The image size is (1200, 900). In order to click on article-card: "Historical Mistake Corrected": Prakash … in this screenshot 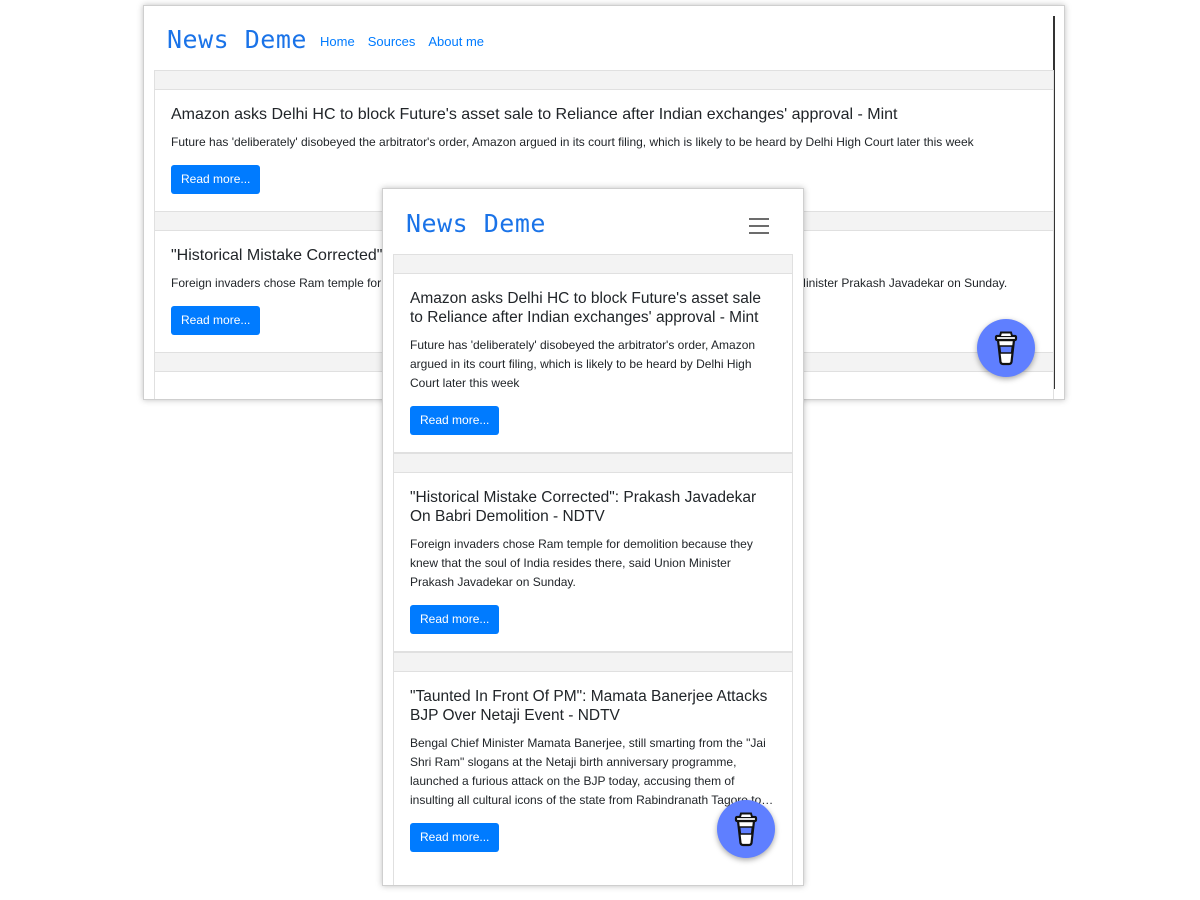, I will do `click(593, 552)`.